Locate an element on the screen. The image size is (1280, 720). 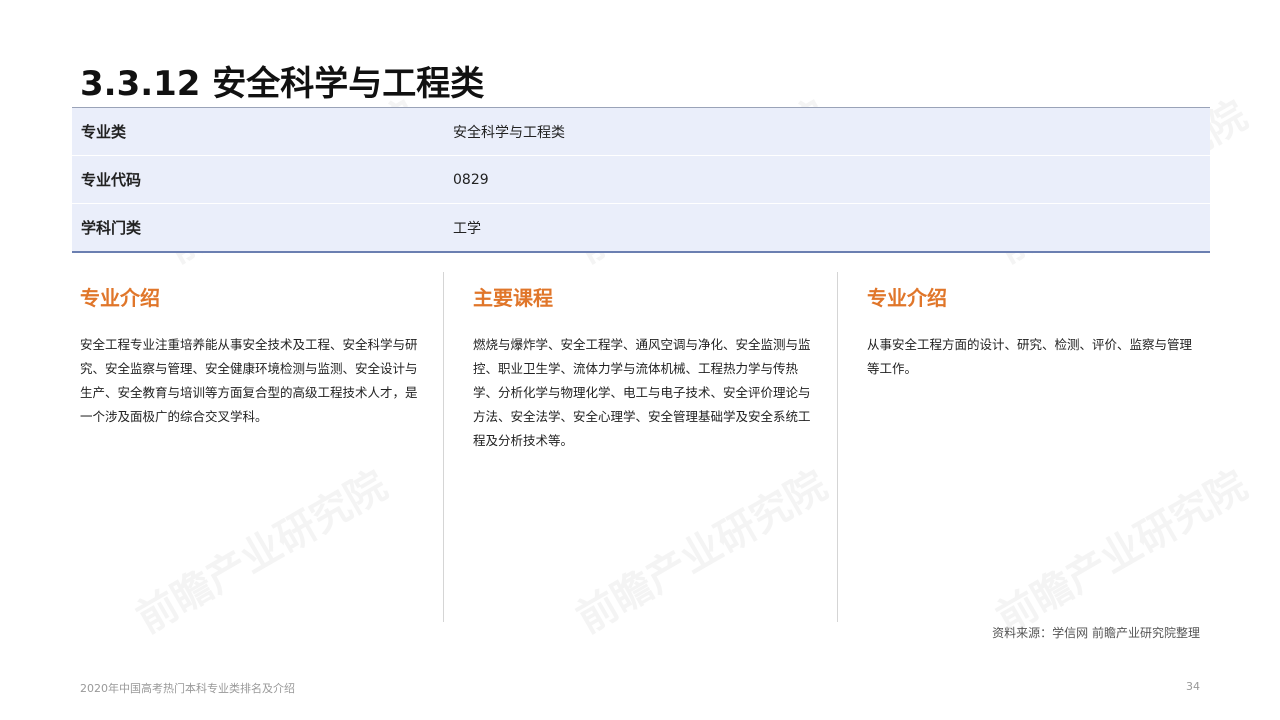
row-value: 0829 is located at coordinates (471, 179).